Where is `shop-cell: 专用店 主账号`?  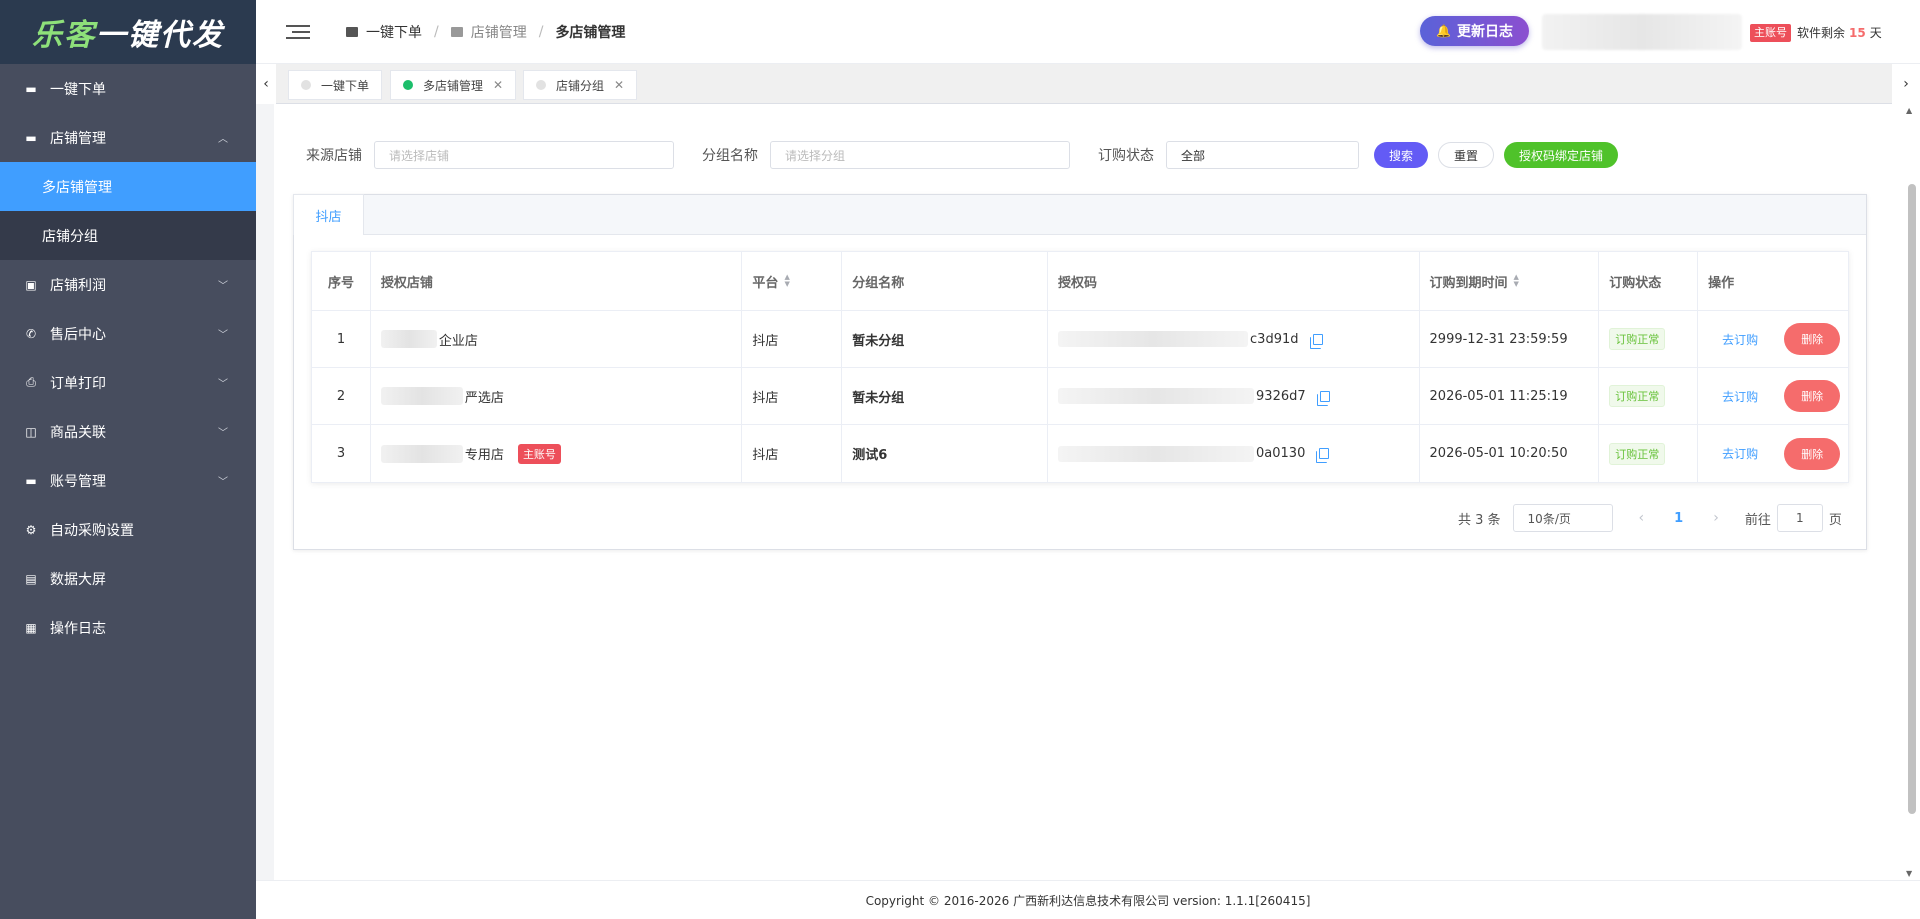 shop-cell: 专用店 主账号 is located at coordinates (557, 453).